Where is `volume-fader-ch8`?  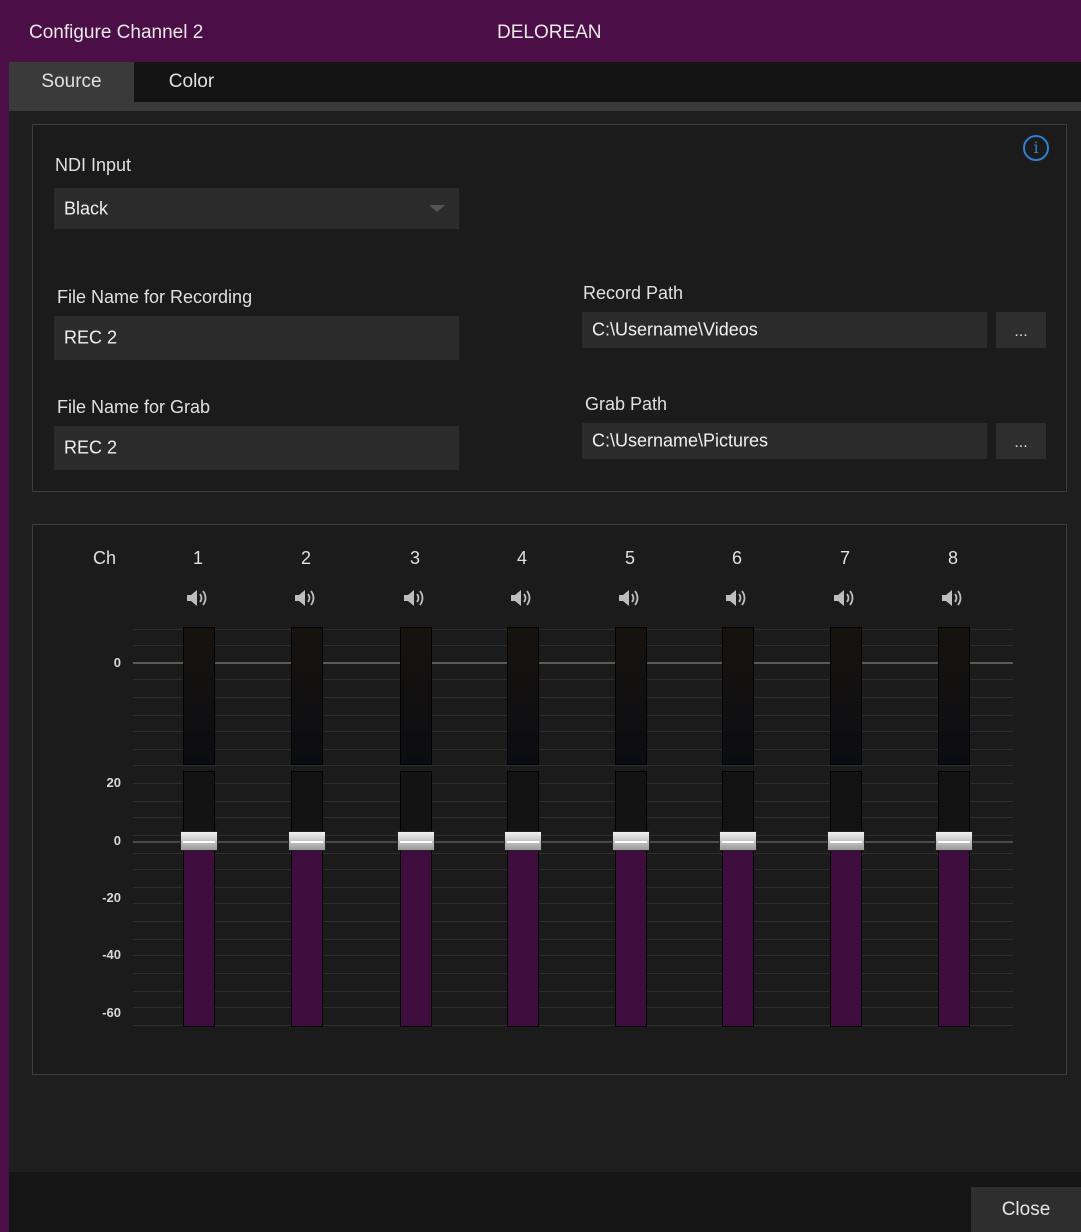
volume-fader-ch8 is located at coordinates (954, 899).